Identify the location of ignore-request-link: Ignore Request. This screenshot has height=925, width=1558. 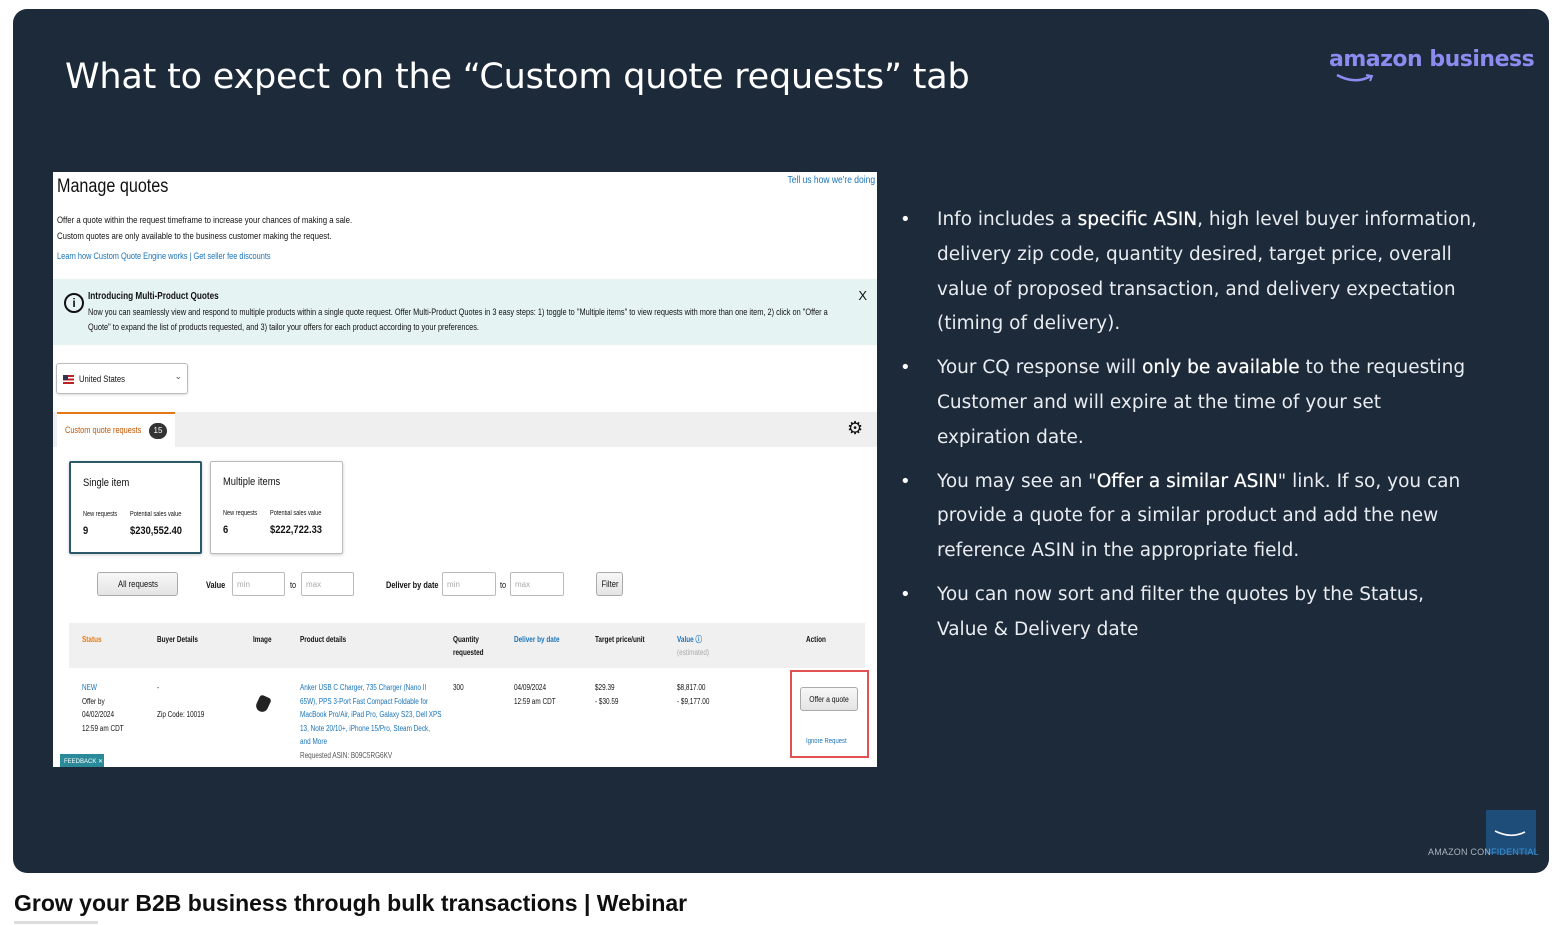
(826, 741).